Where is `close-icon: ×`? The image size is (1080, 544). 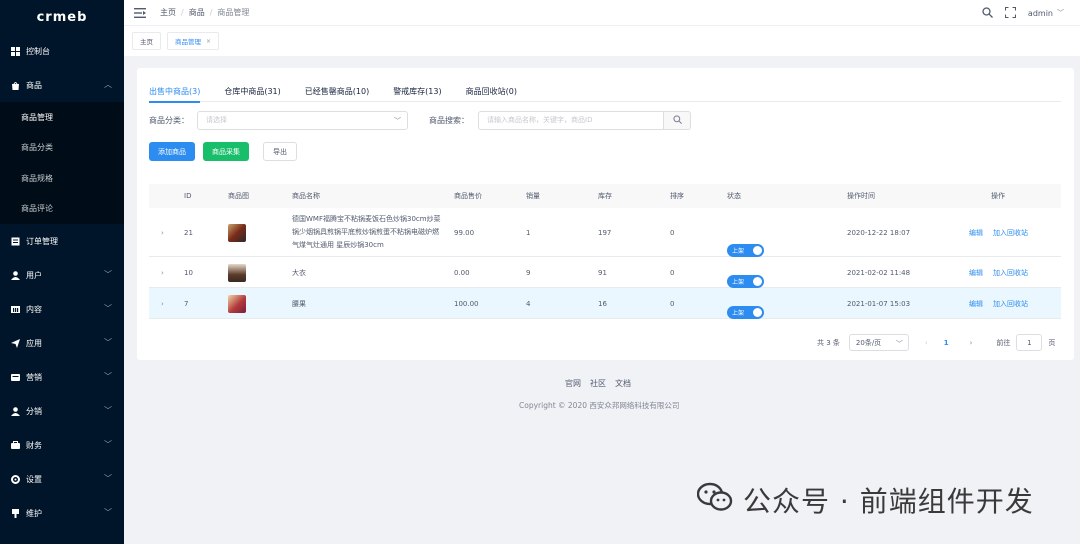
close-icon: × is located at coordinates (208, 41).